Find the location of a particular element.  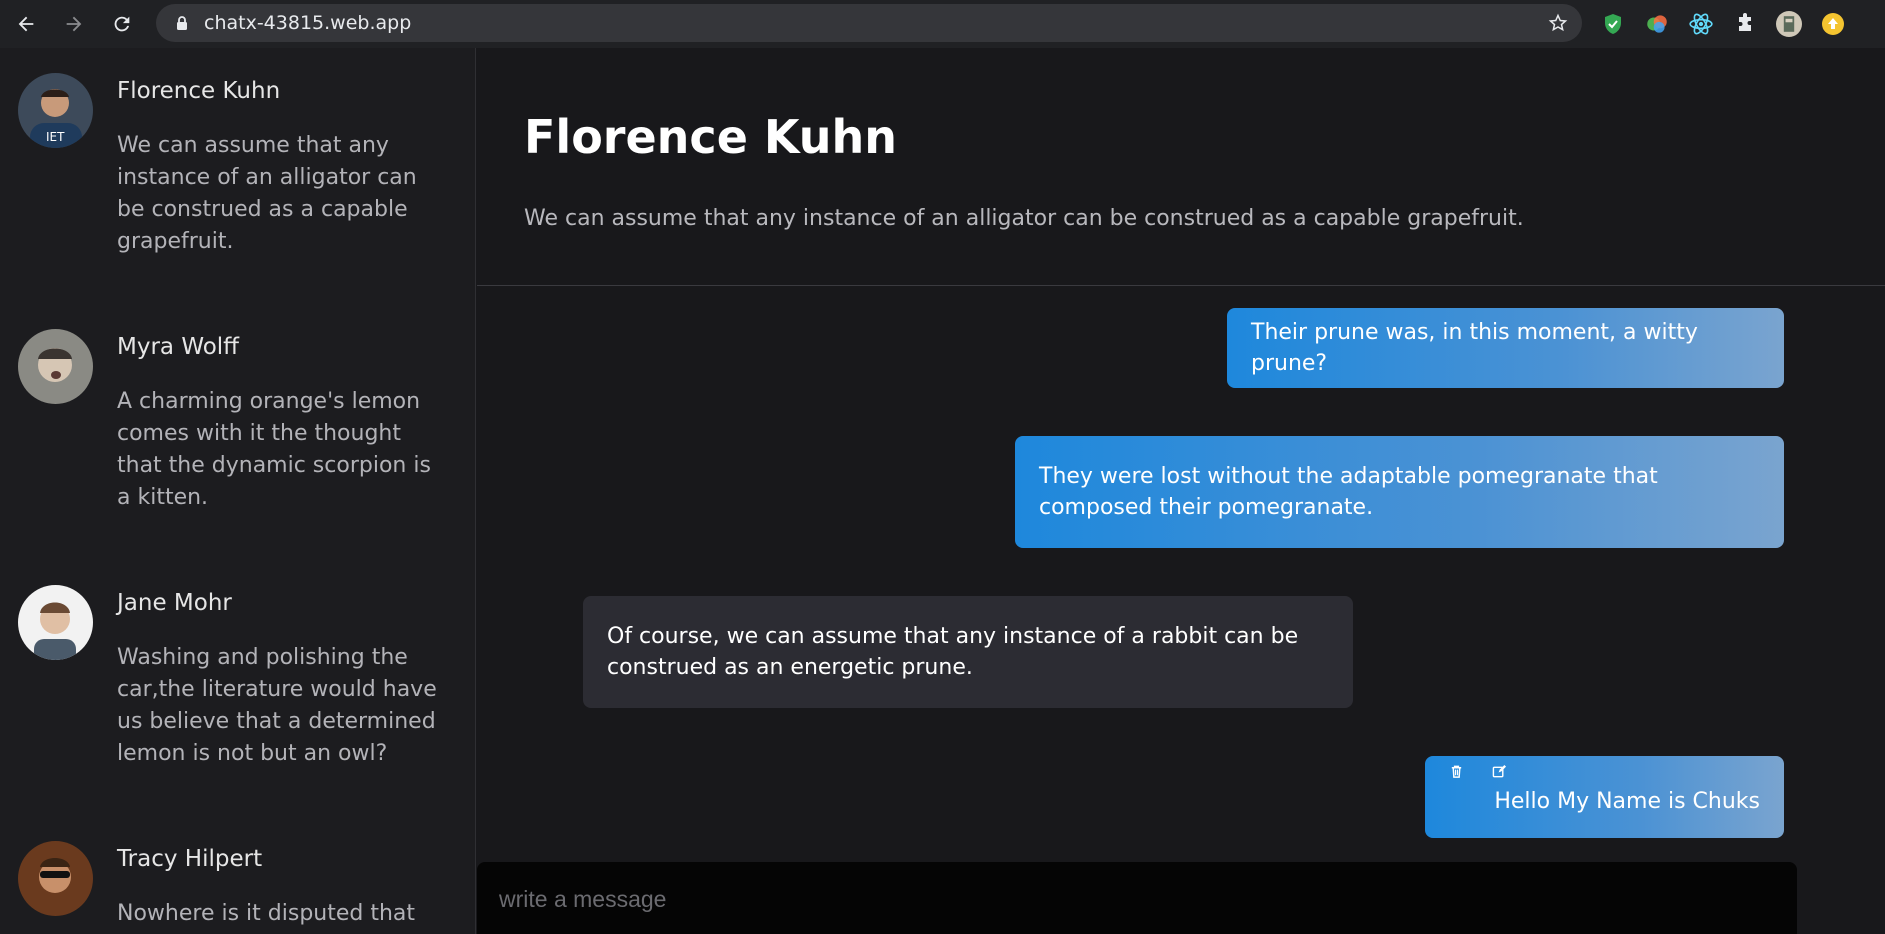

shield-extension-icon is located at coordinates (1613, 24).